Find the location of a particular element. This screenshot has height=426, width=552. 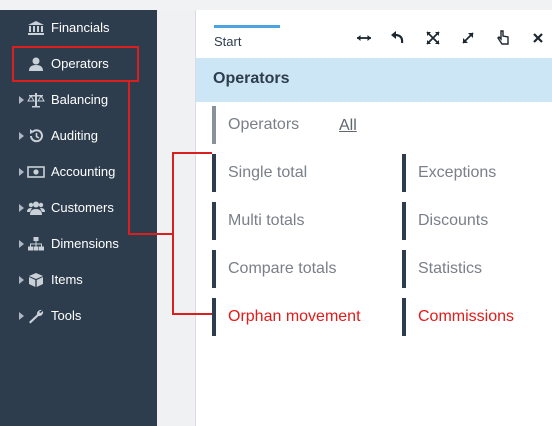

link-label: Multi totals is located at coordinates (266, 220).